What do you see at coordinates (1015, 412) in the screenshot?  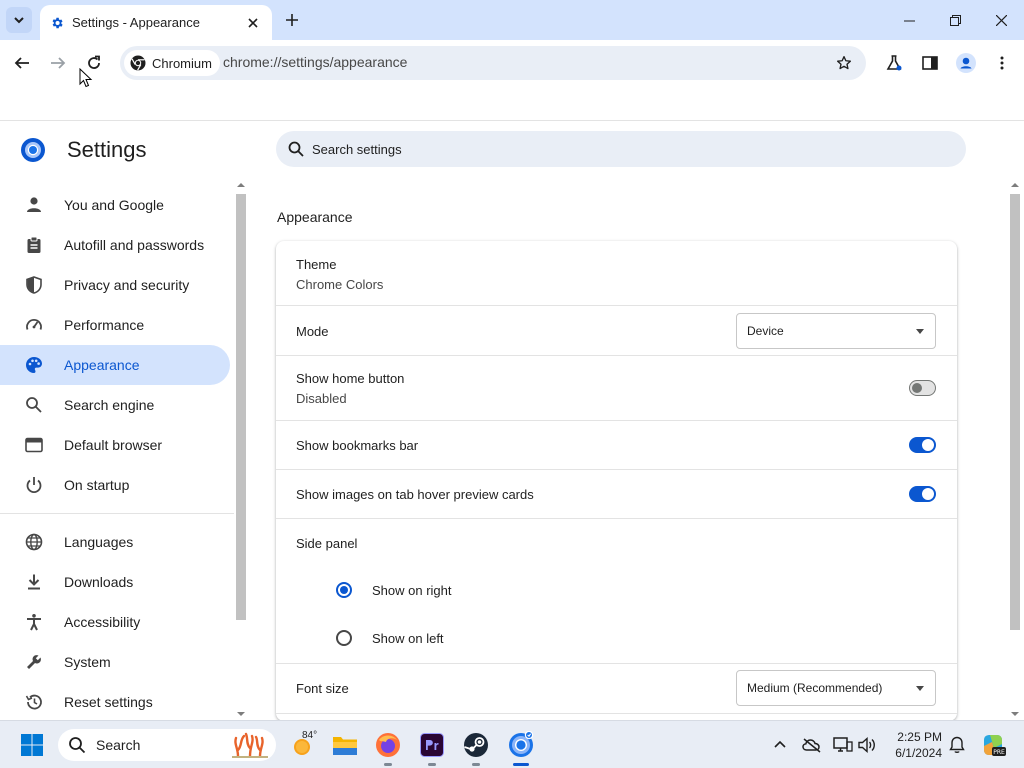 I see `content-scrollbar-thumb` at bounding box center [1015, 412].